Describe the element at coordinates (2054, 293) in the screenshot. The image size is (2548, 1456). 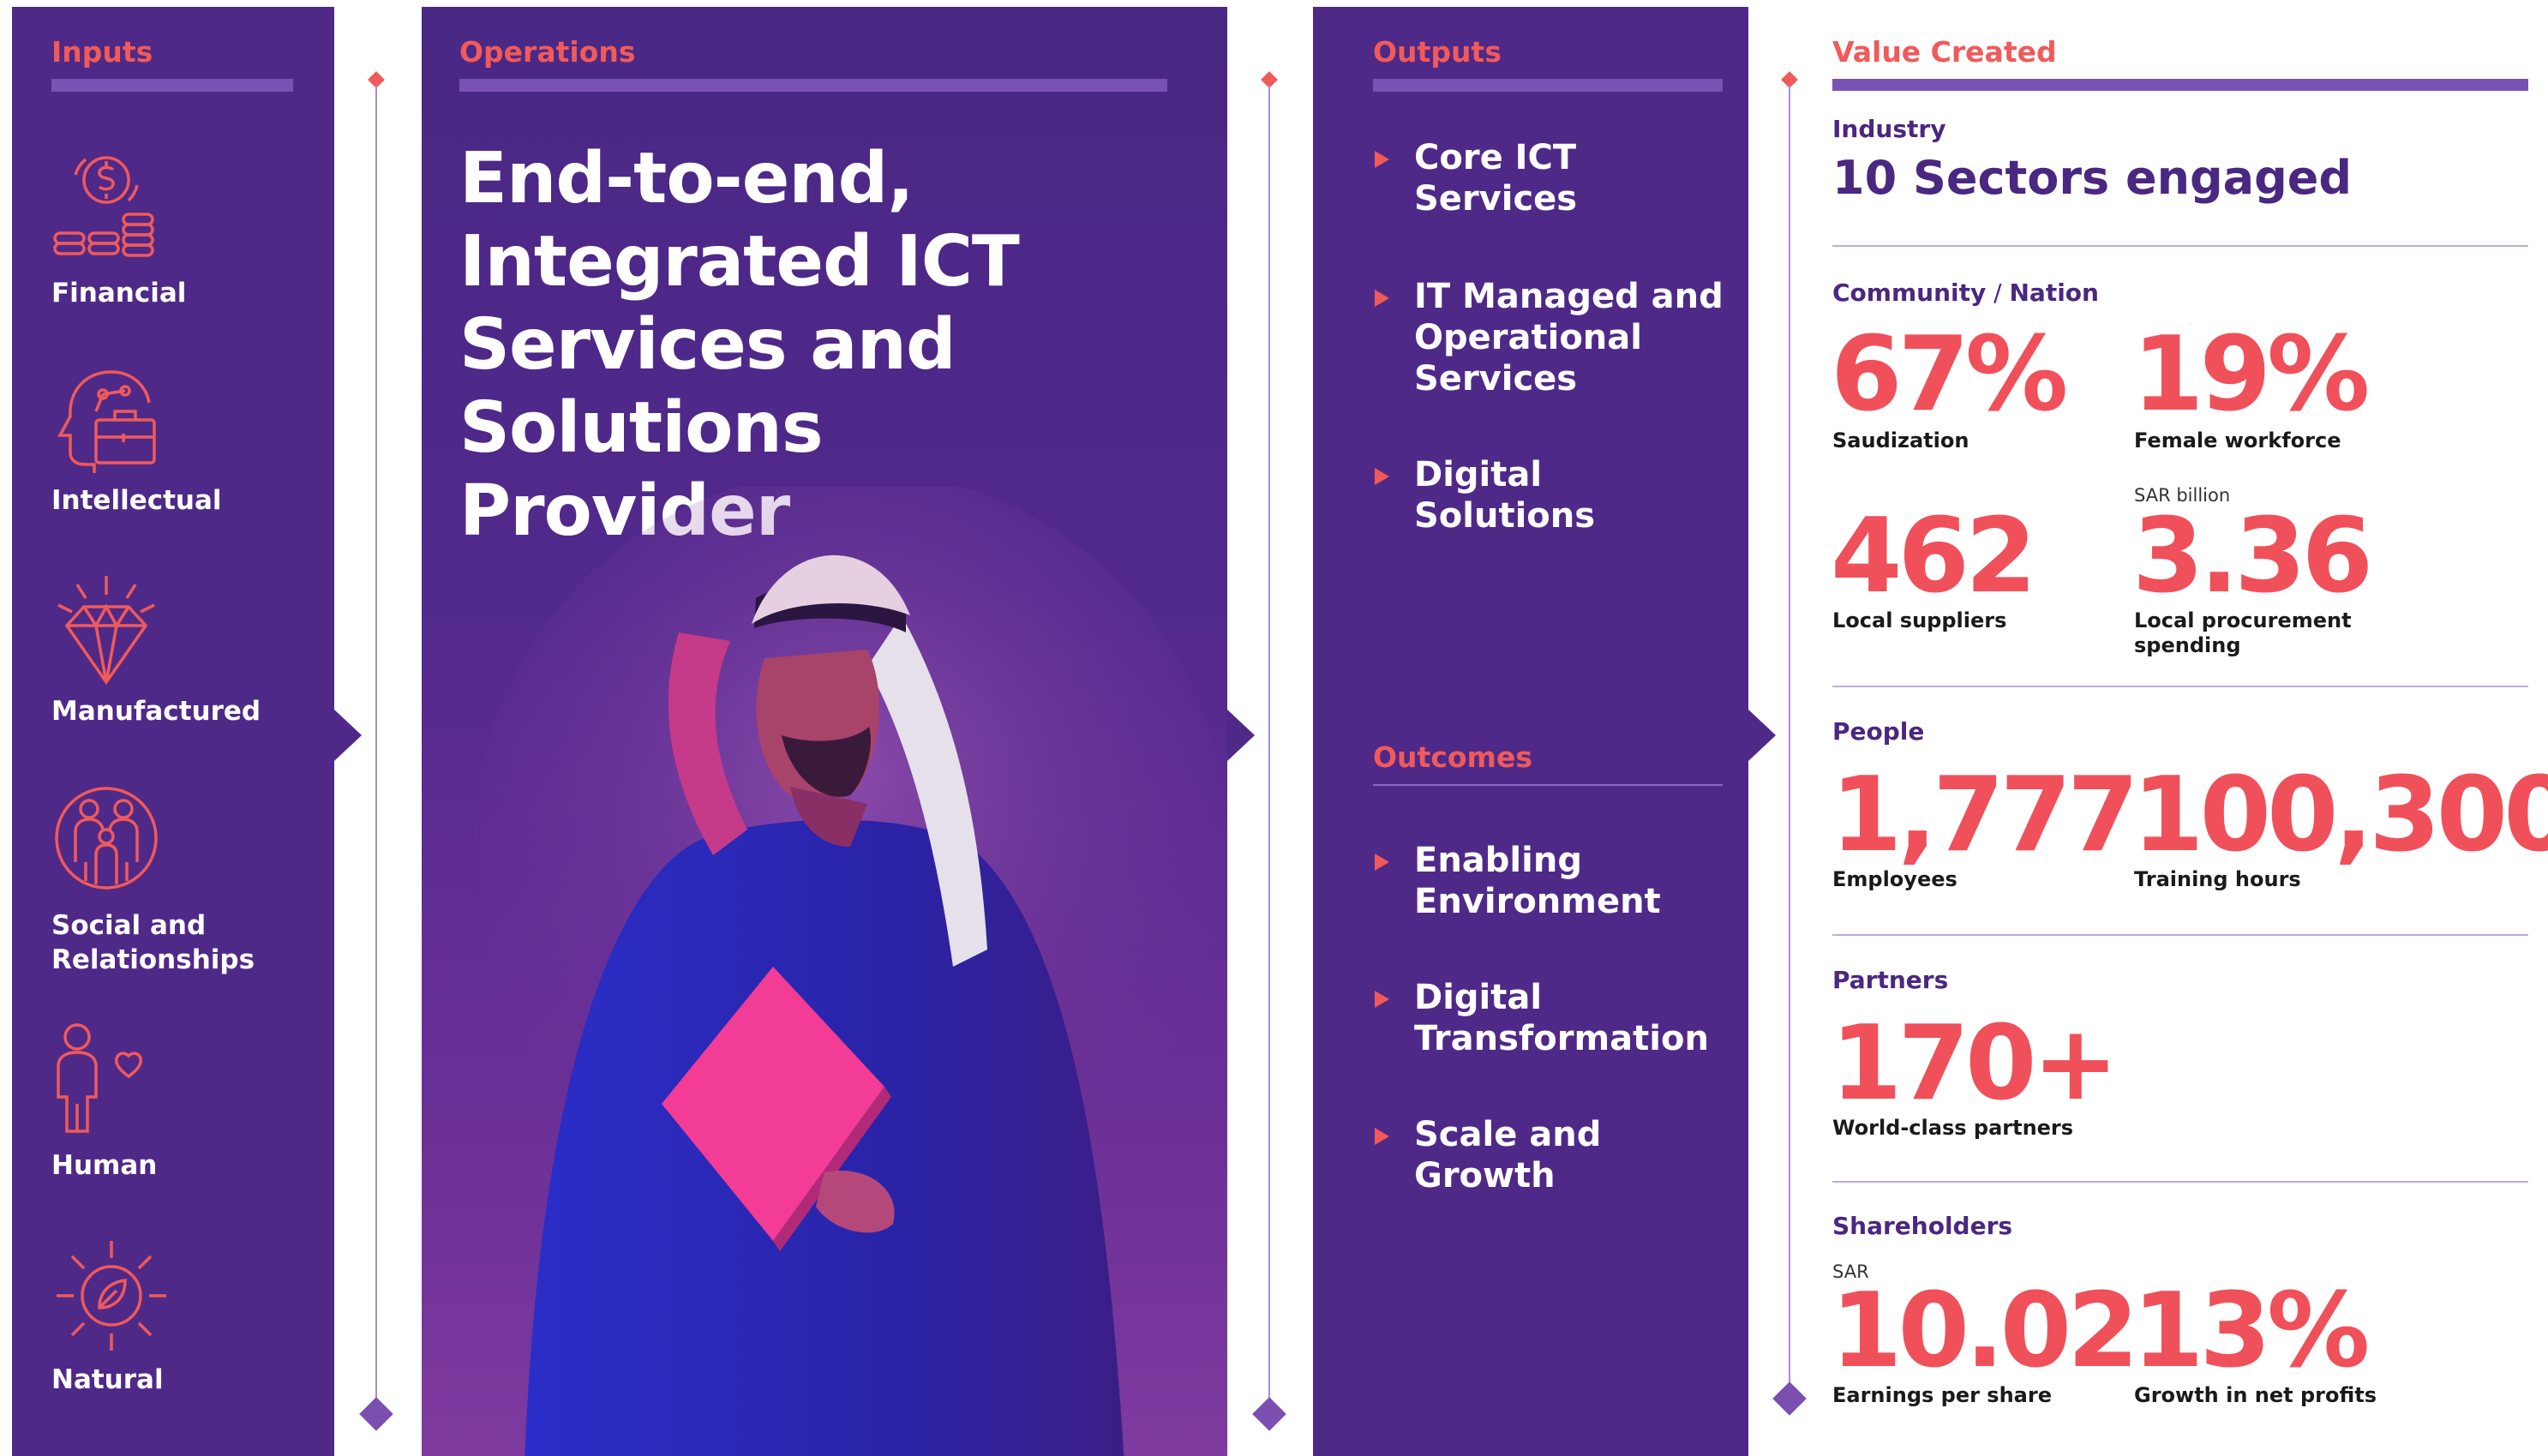
I see `nation-heading-text: Nation` at that location.